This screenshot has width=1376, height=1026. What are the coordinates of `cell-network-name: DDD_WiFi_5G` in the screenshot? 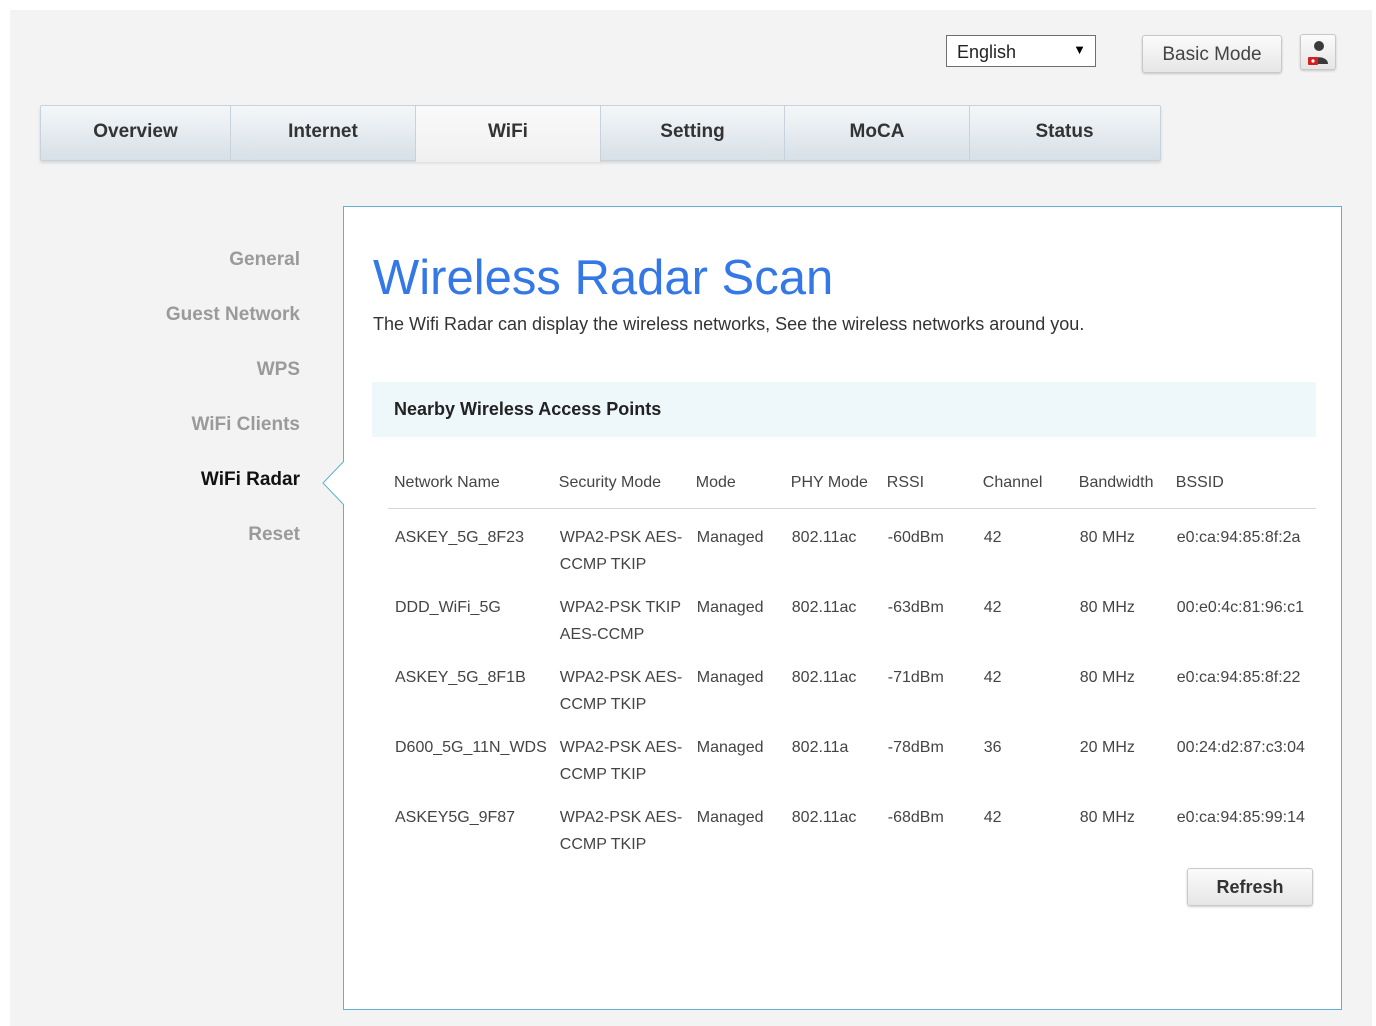 It's located at (448, 607).